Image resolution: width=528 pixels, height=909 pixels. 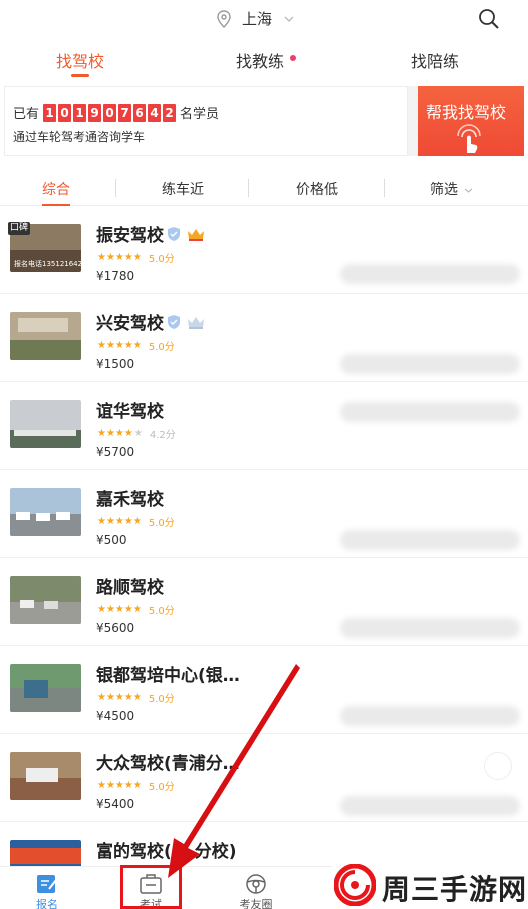 I want to click on school-item: 银都驾培中心(银… ★★★★★ 5.0分 ¥4500, so click(x=264, y=690).